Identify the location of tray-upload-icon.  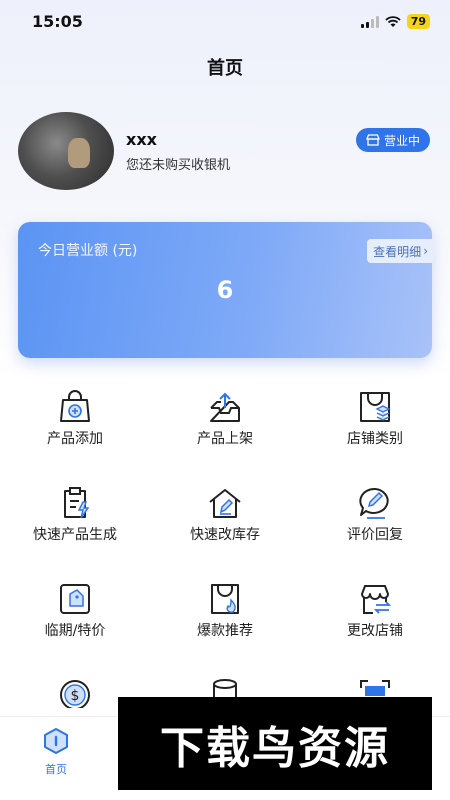
(225, 407).